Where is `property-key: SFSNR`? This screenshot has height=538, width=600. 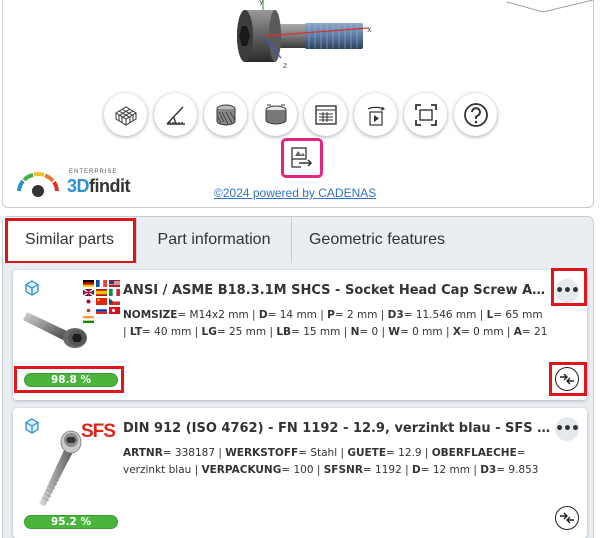 property-key: SFSNR is located at coordinates (343, 469).